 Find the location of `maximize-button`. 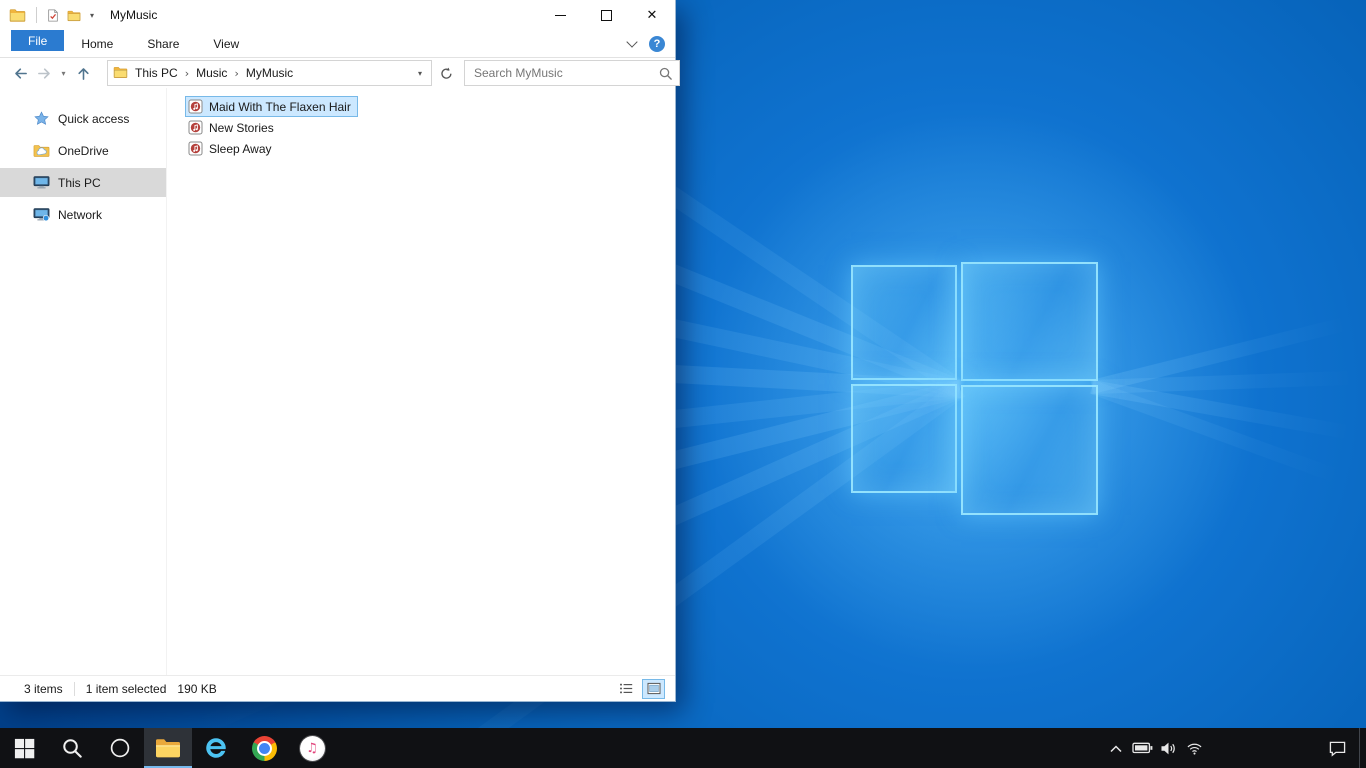

maximize-button is located at coordinates (606, 15).